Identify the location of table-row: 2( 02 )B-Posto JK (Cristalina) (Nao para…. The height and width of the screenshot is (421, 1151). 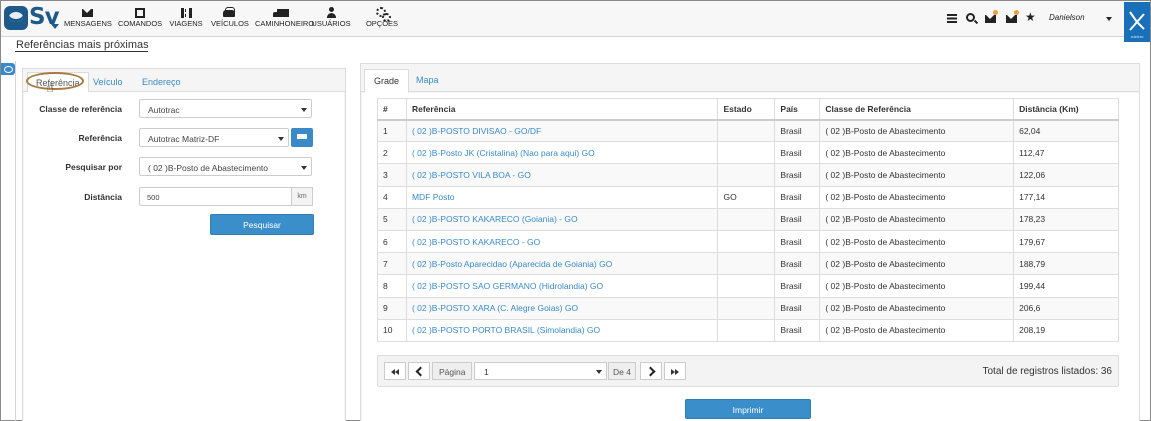
(748, 153).